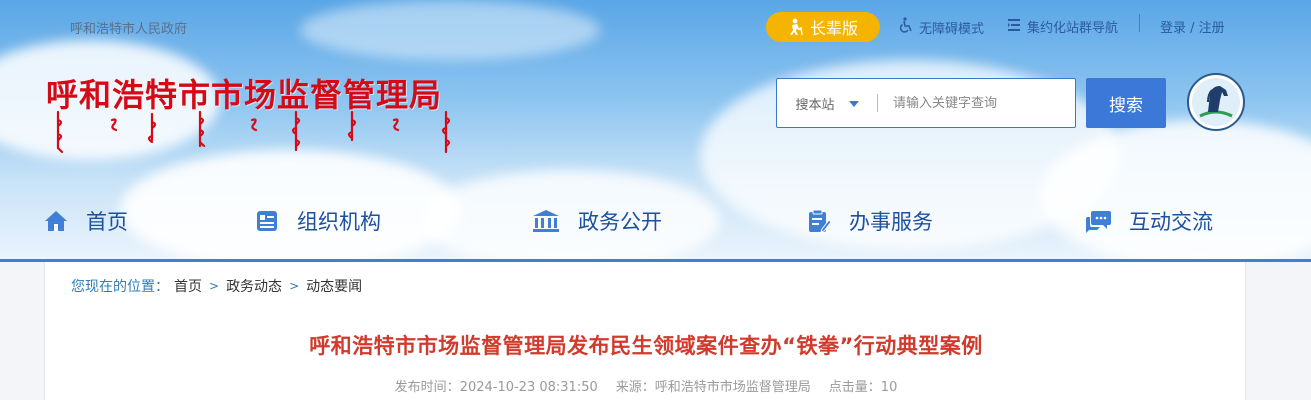 This screenshot has height=400, width=1311. I want to click on wheelchair-icon, so click(906, 27).